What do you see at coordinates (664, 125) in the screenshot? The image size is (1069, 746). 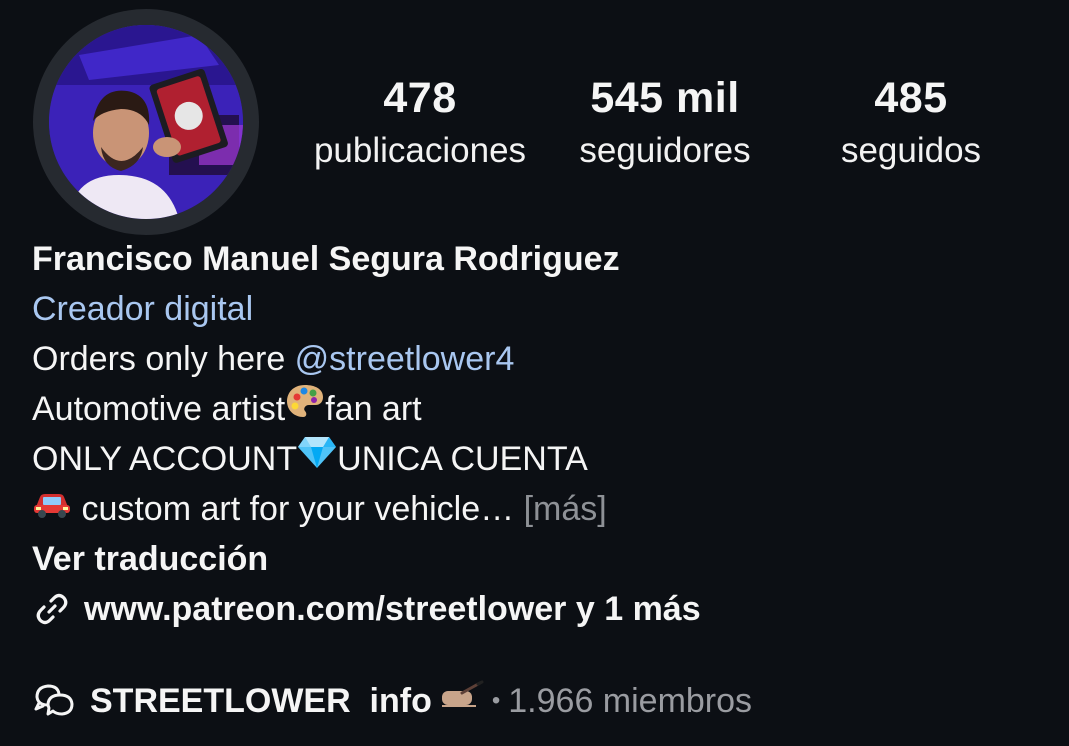 I see `stat-followers: 545 mil seguidores` at bounding box center [664, 125].